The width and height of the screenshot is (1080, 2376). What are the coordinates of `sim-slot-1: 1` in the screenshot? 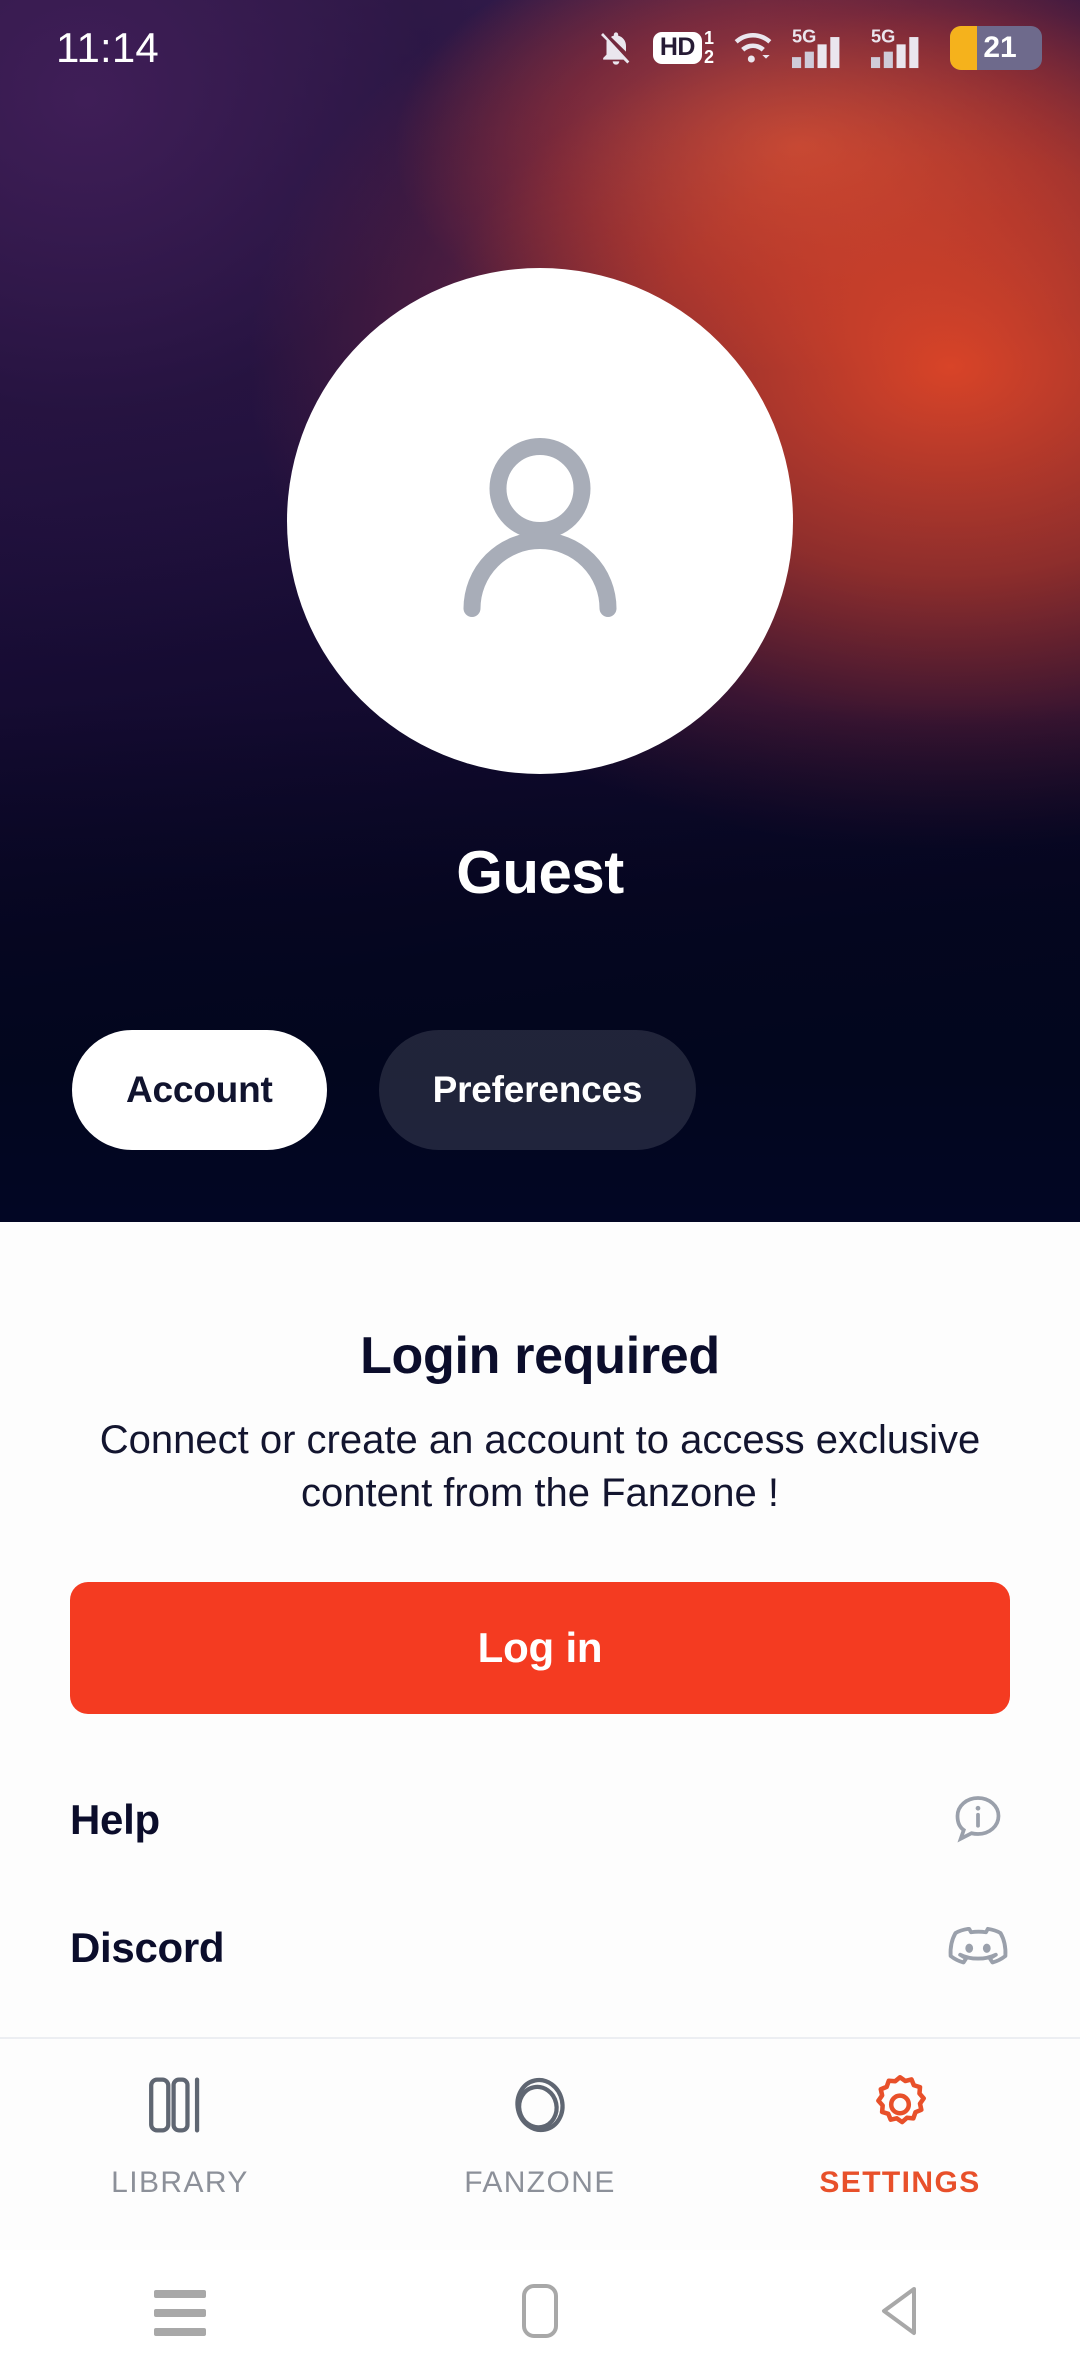 It's located at (708, 37).